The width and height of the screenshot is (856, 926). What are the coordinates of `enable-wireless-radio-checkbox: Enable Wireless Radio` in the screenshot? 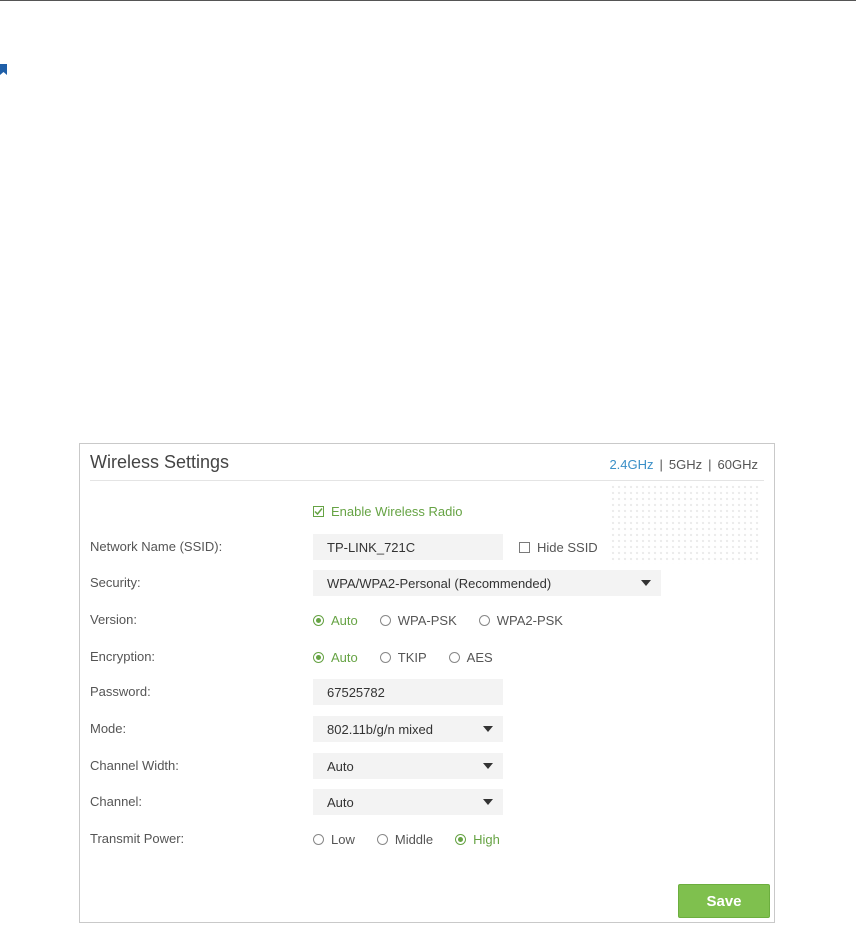 It's located at (388, 511).